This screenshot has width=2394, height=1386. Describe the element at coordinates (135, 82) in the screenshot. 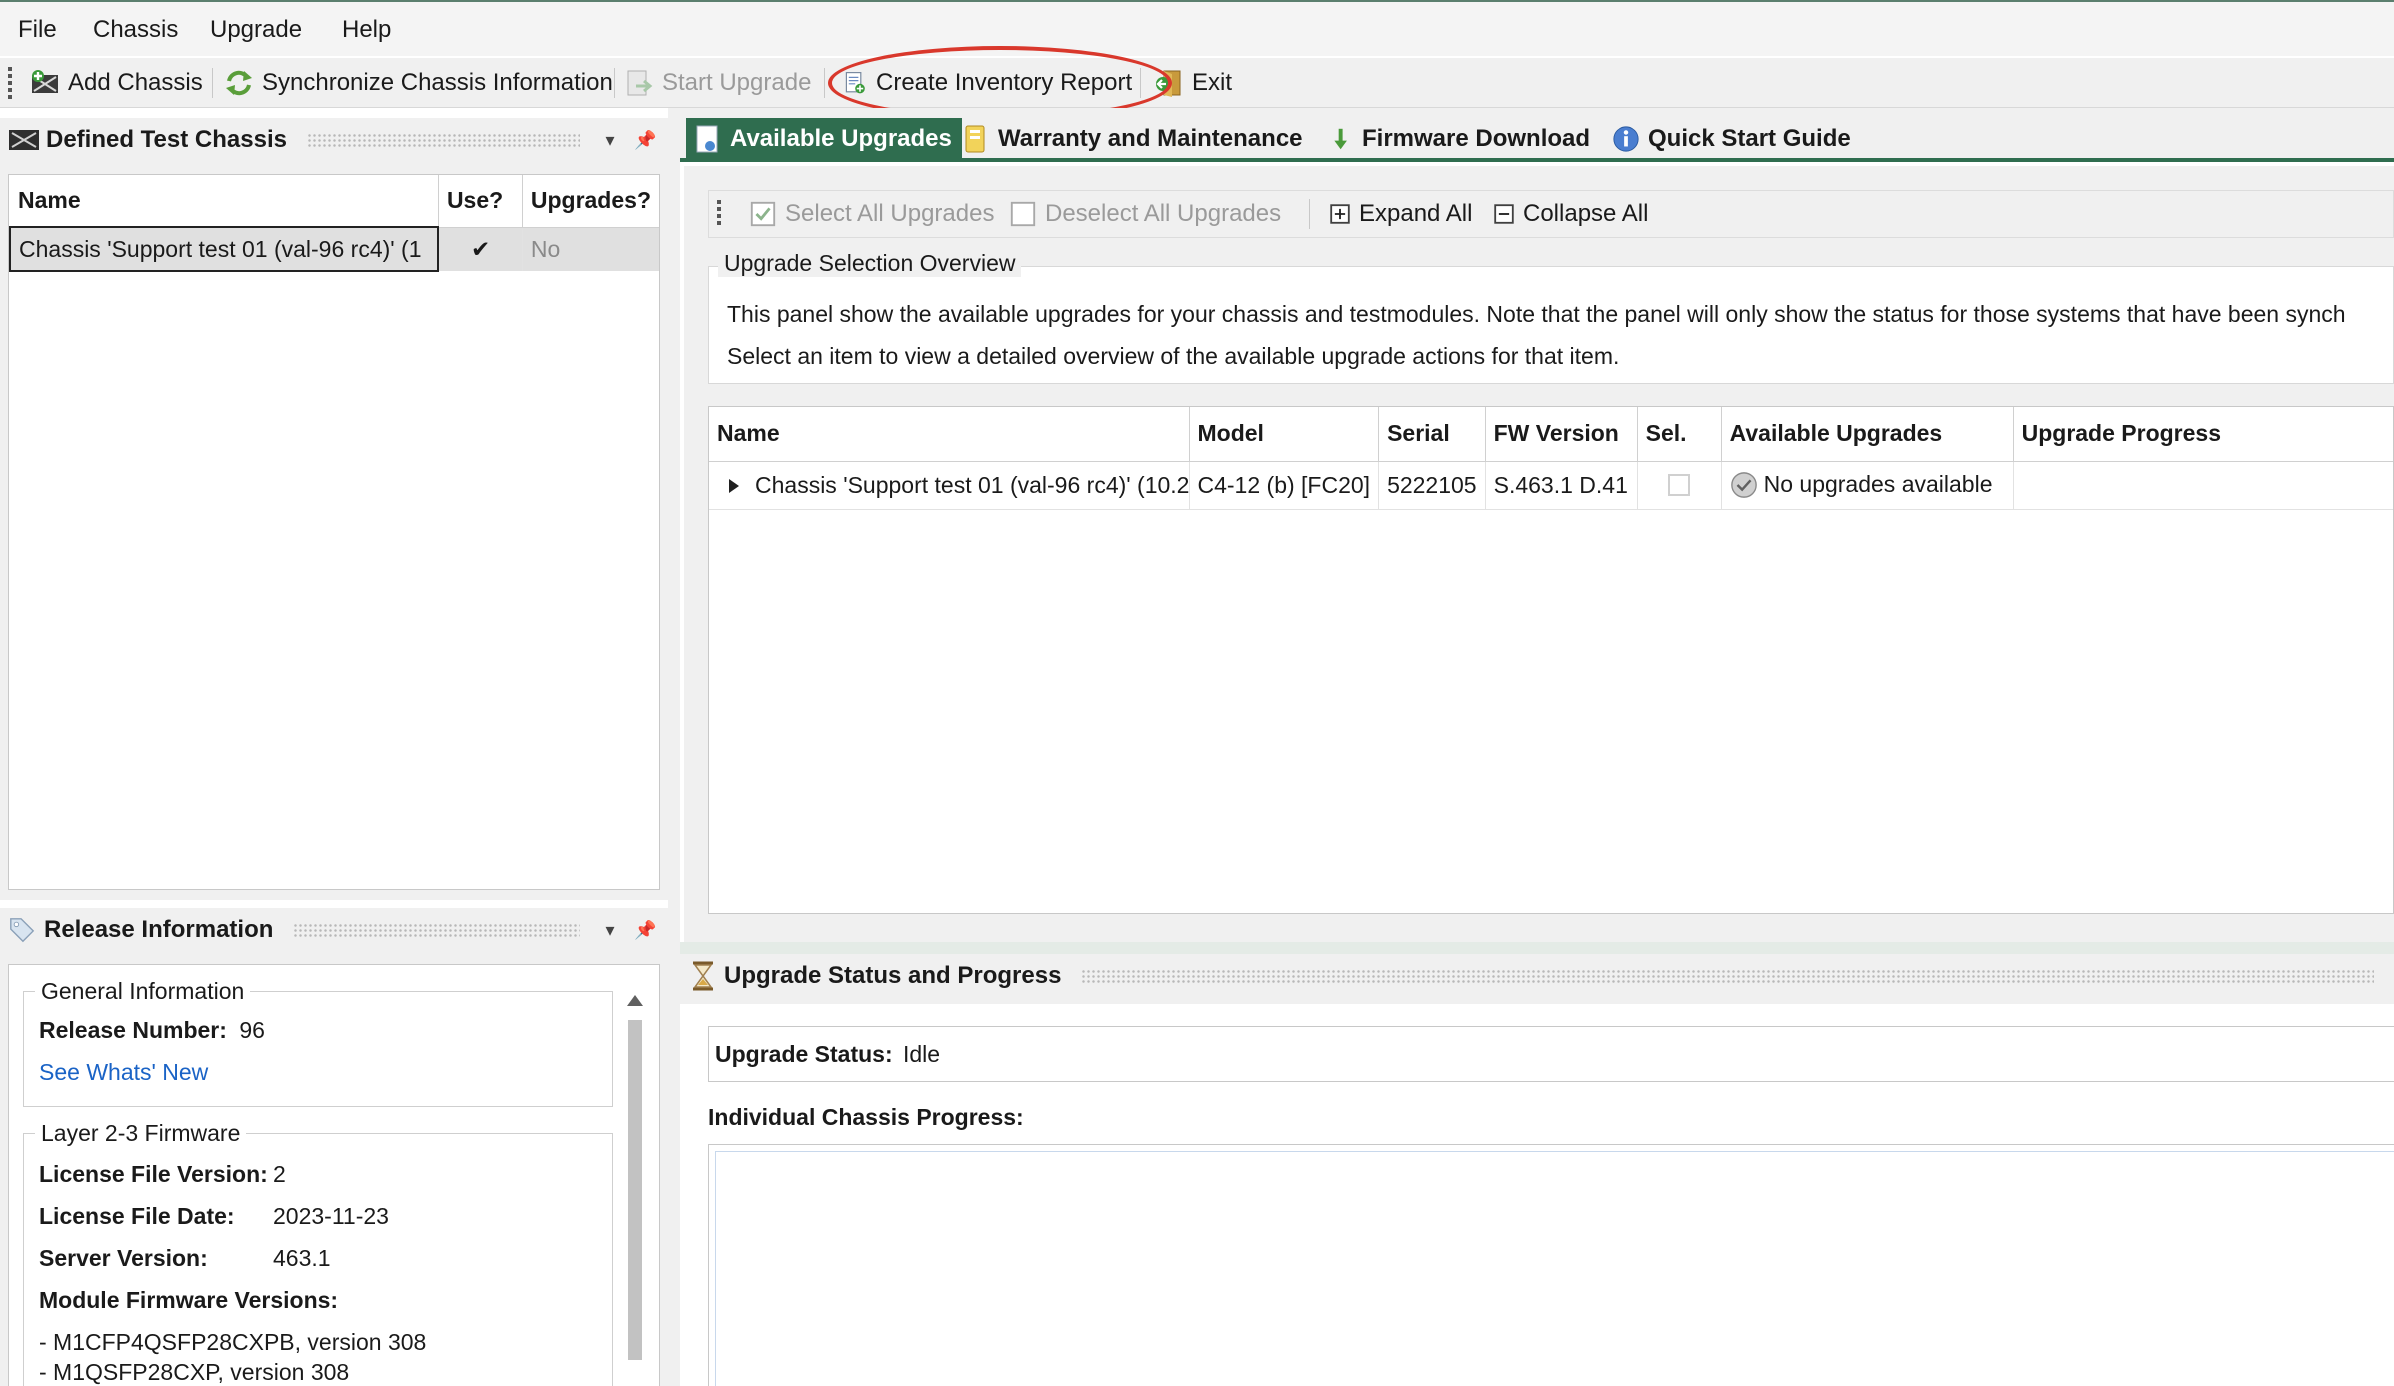

I see `add-chassis-label: Add Chassis` at that location.